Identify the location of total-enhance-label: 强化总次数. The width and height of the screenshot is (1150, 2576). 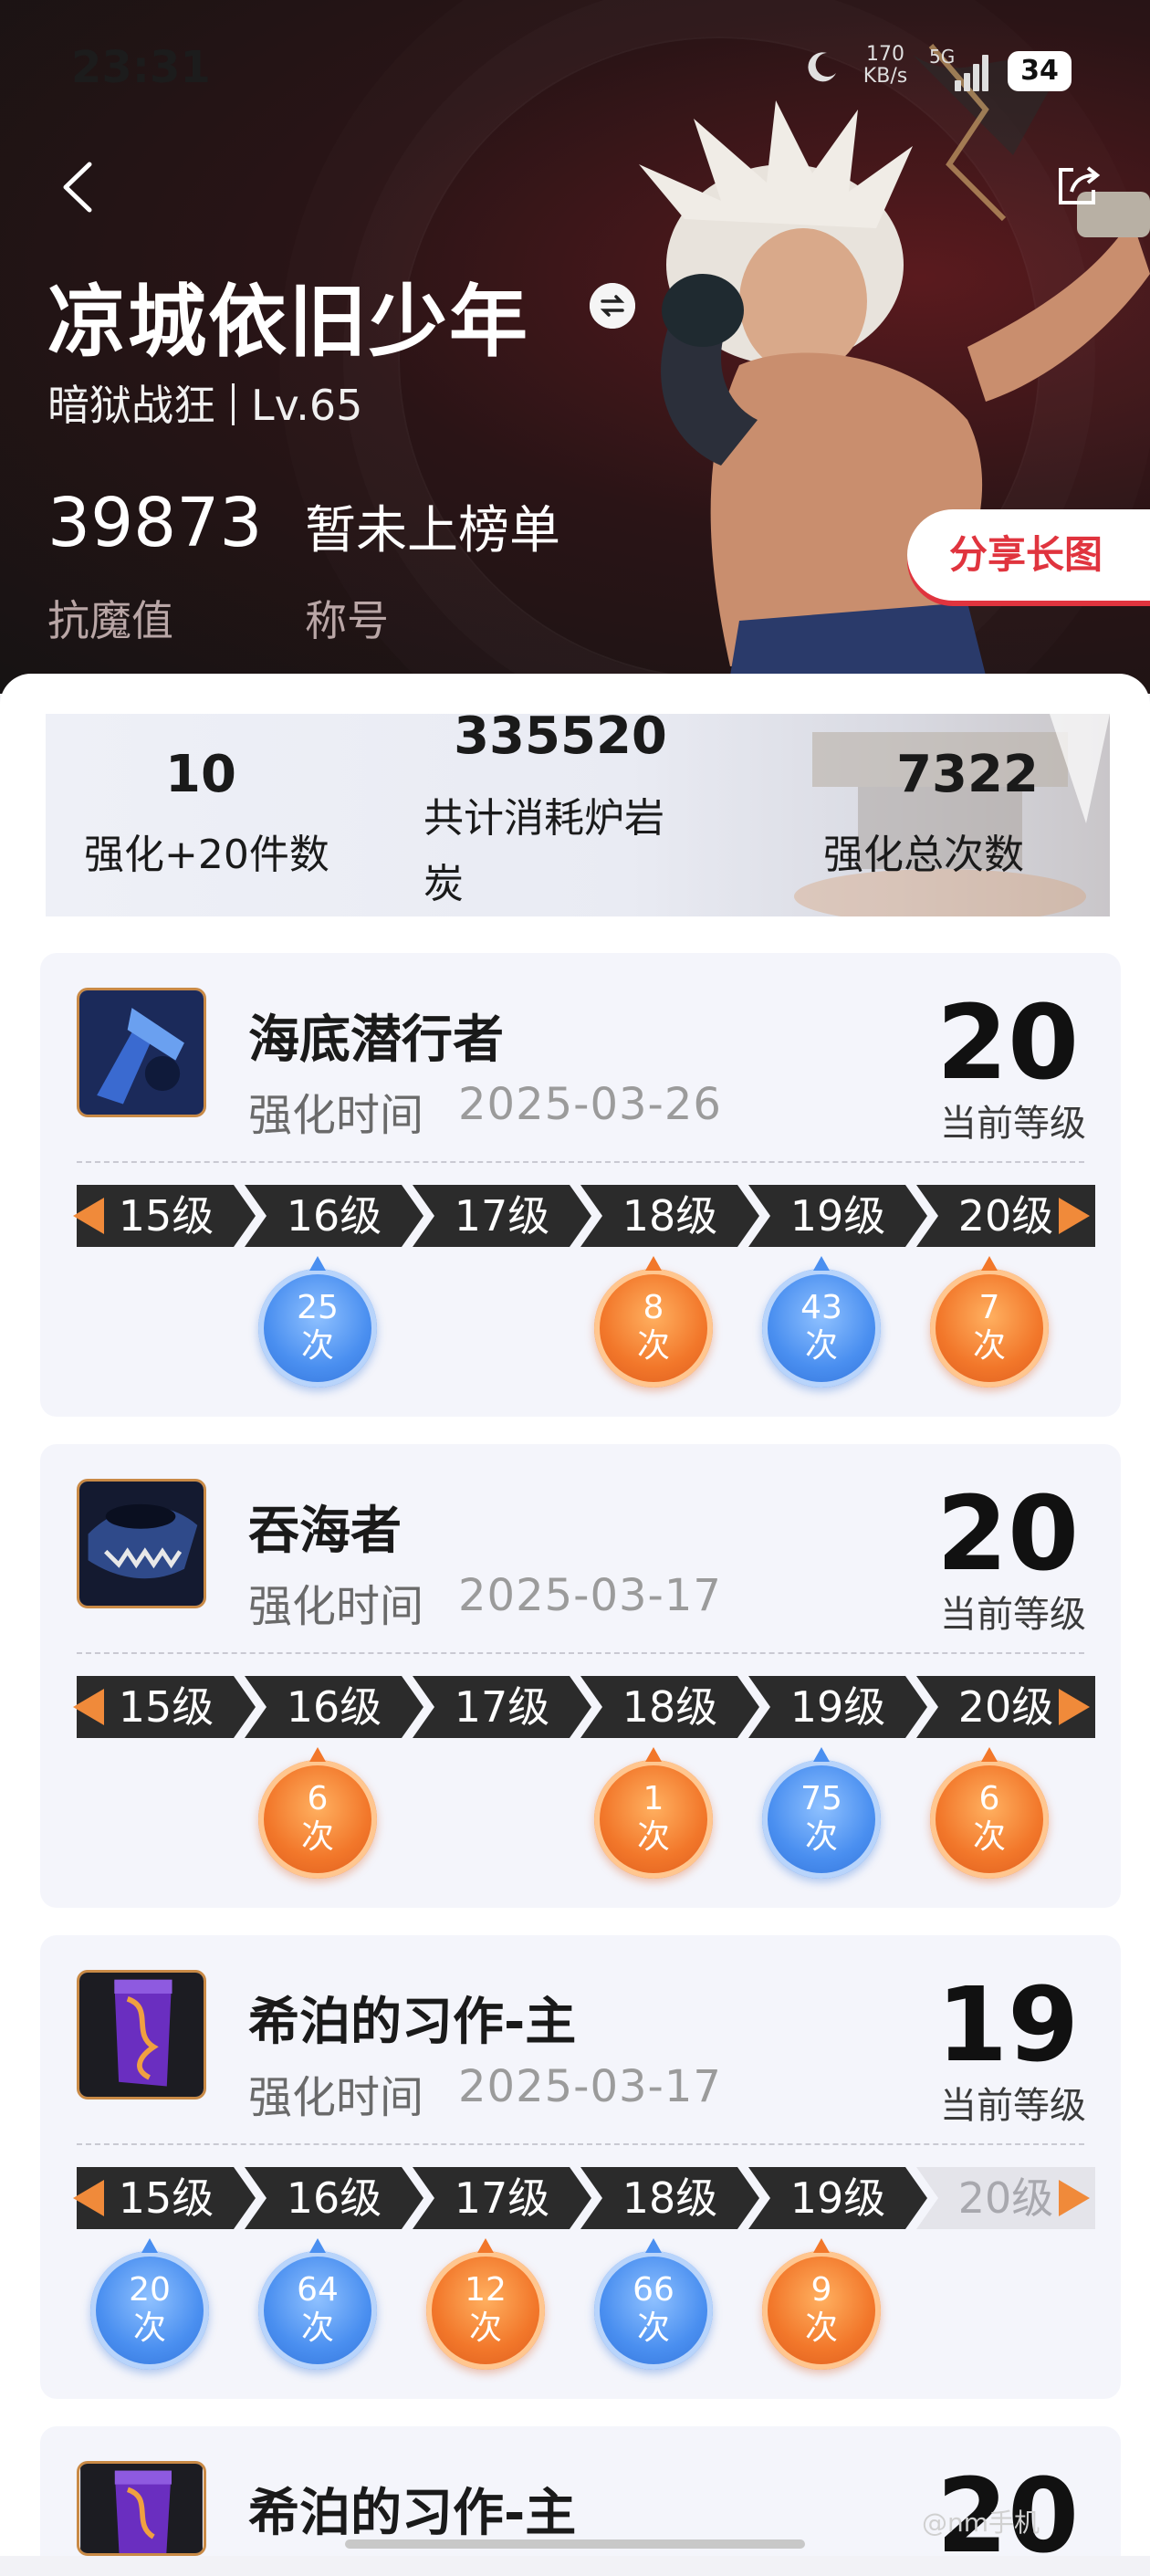
(923, 855).